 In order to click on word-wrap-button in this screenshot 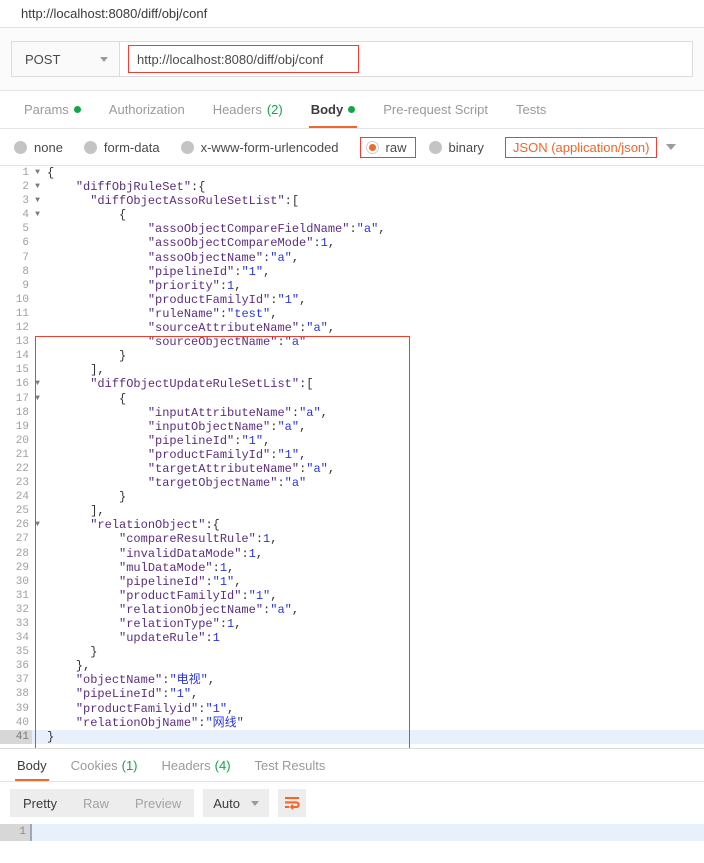, I will do `click(291, 803)`.